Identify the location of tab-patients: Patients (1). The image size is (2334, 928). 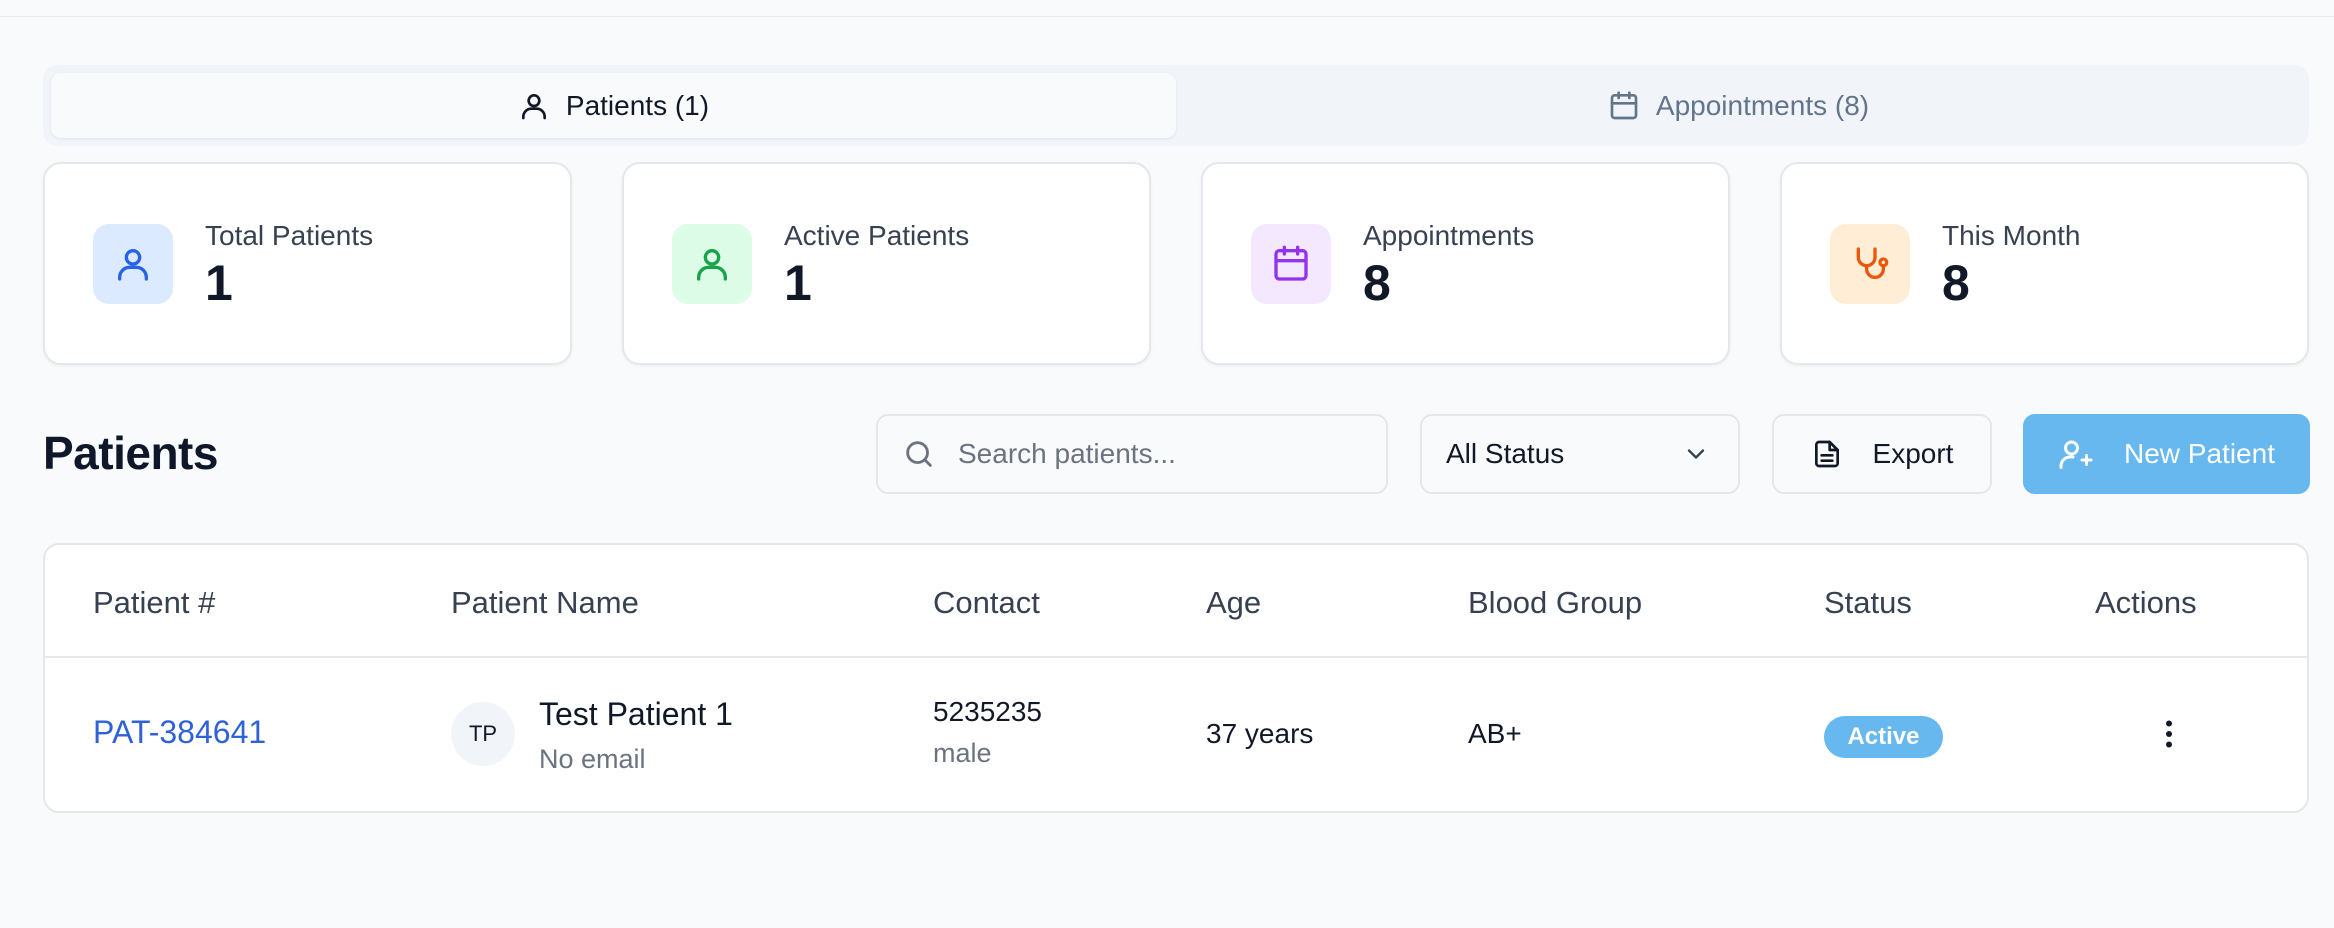
(613, 105).